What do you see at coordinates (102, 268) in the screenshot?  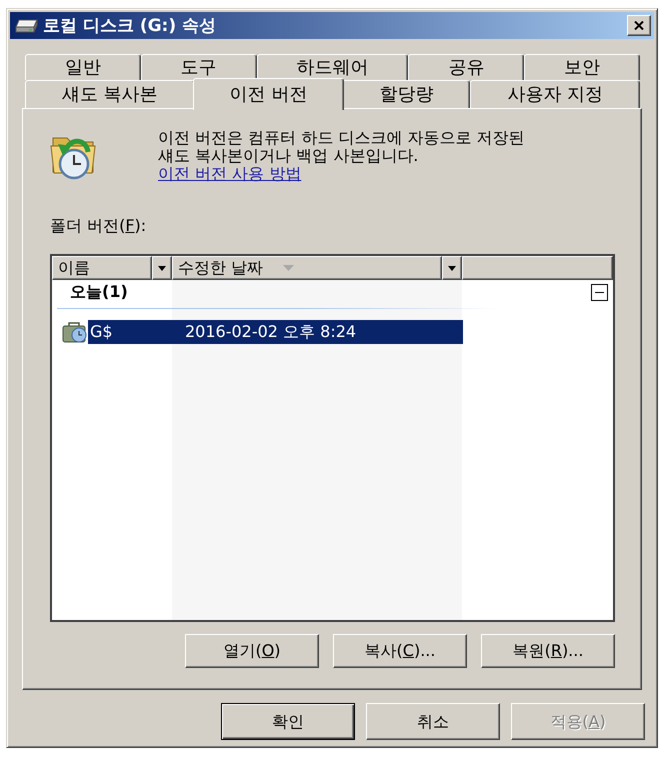 I see `column-header: 이름` at bounding box center [102, 268].